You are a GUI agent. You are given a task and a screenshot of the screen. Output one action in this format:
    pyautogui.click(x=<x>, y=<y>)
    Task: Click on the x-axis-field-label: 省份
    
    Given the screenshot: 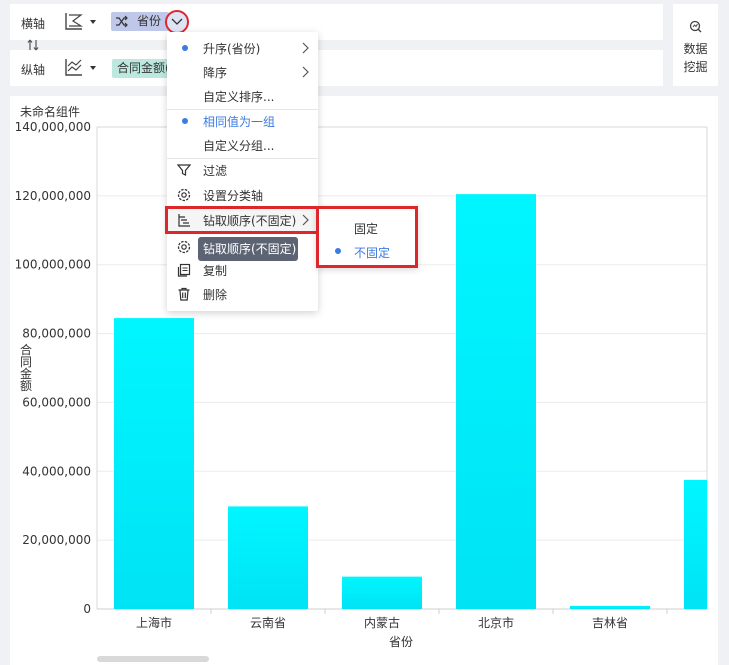 What is the action you would take?
    pyautogui.click(x=149, y=21)
    